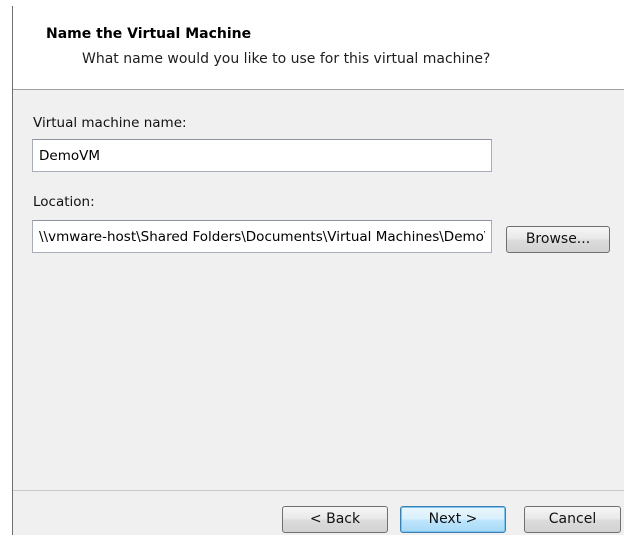 This screenshot has height=535, width=624. I want to click on wizard-step-title: Name the Virtual Machine, so click(149, 34).